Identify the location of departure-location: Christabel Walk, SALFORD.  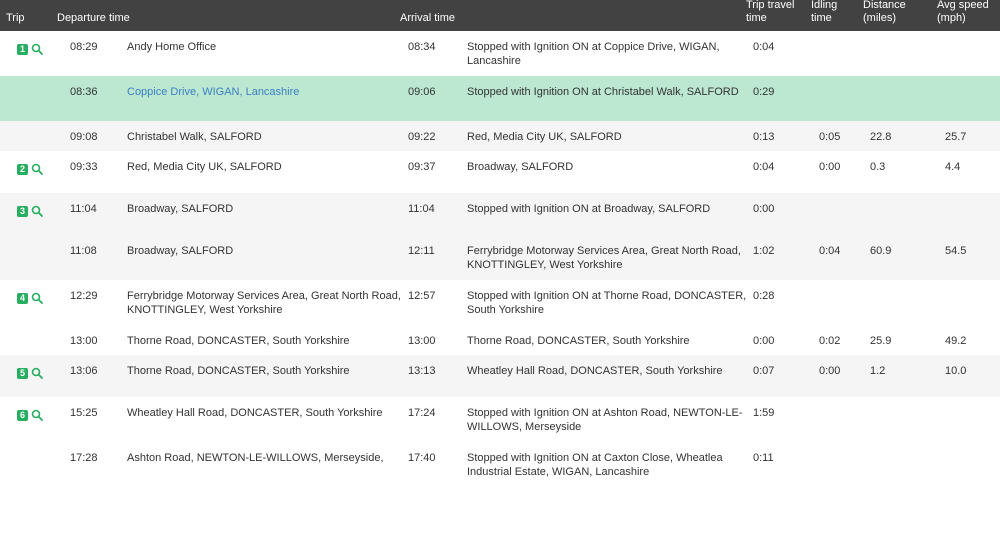
(194, 137).